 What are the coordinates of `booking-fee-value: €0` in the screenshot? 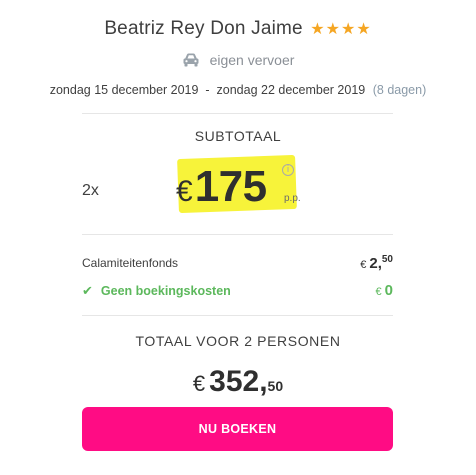 It's located at (384, 291).